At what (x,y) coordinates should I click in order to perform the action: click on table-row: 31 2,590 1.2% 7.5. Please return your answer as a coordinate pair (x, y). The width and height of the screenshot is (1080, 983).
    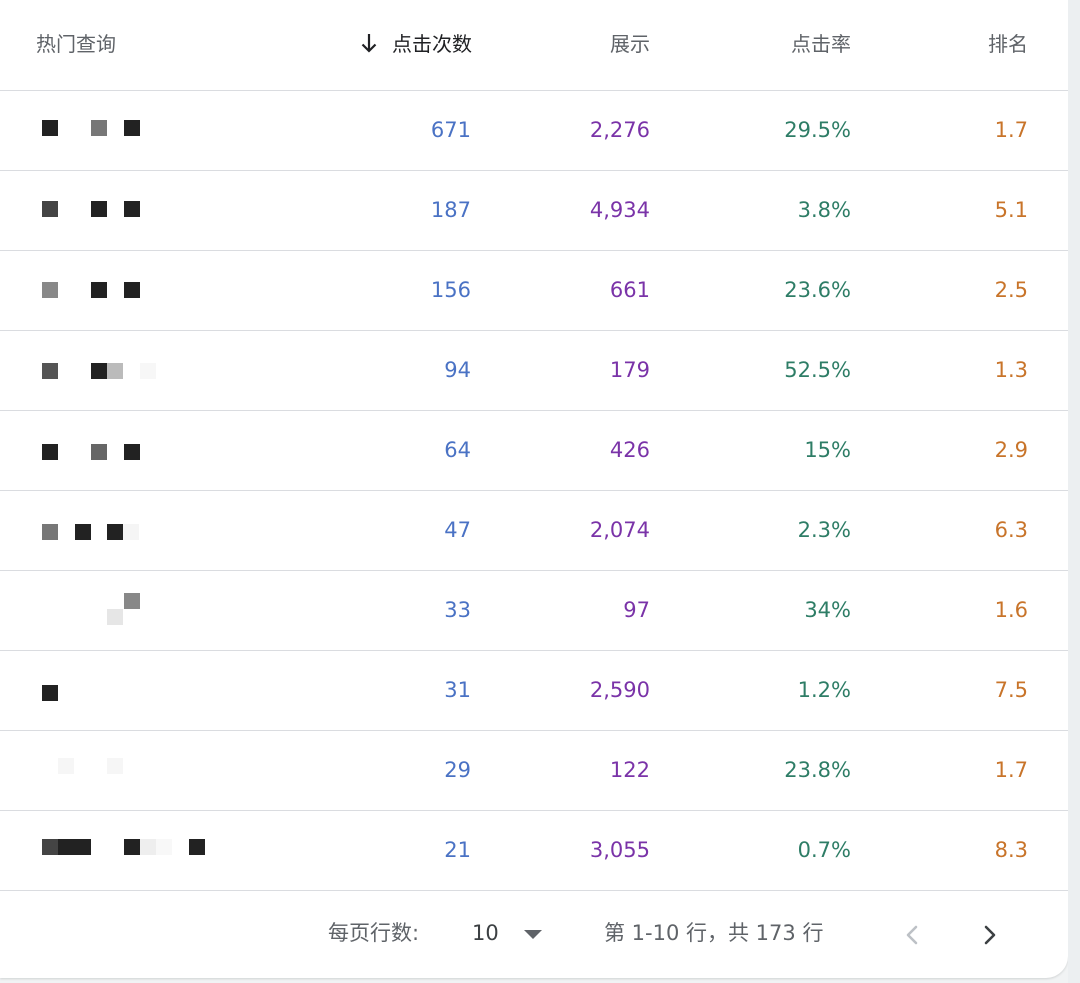
    Looking at the image, I should click on (534, 691).